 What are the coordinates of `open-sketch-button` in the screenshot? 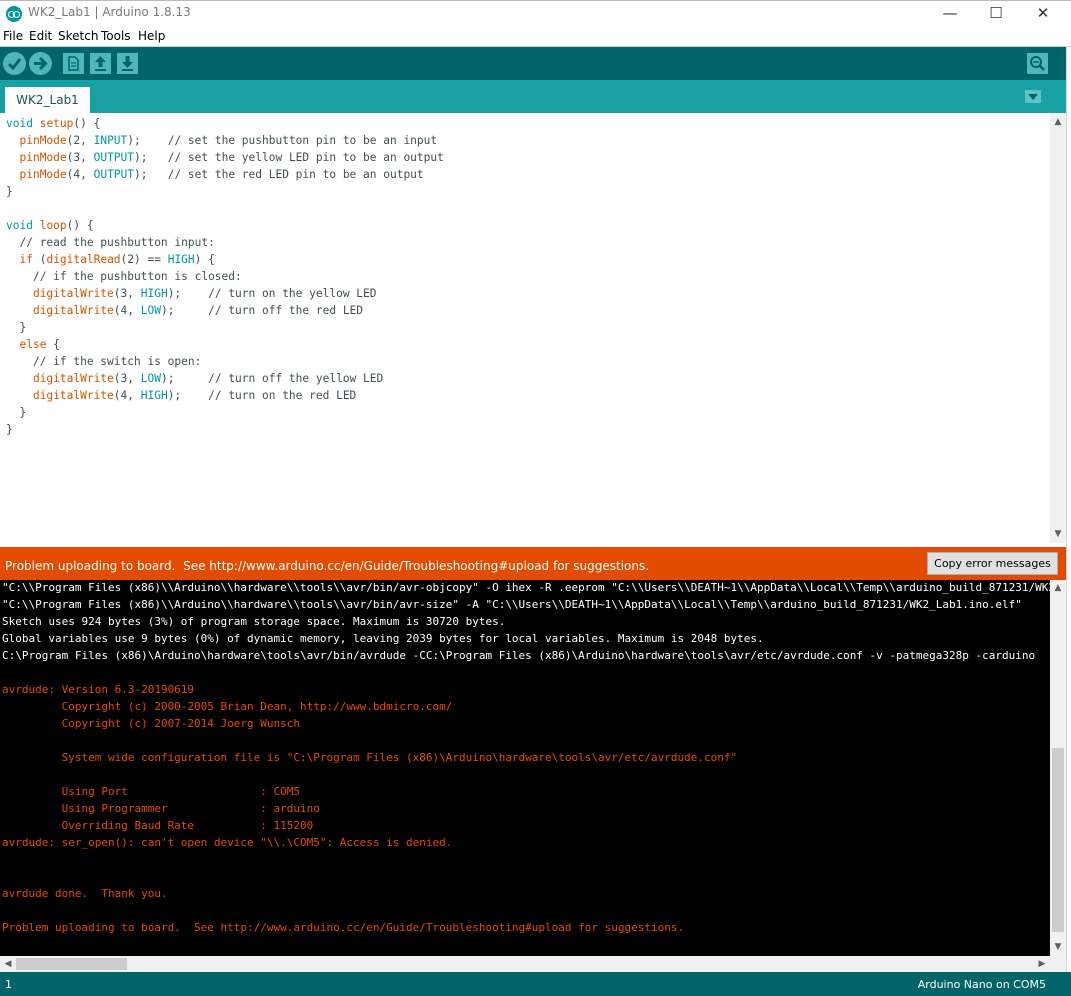 It's located at (100, 63).